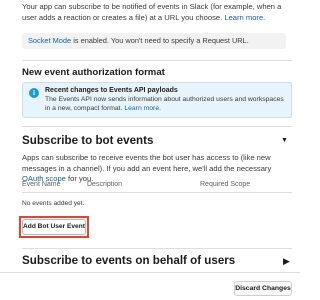 Image resolution: width=320 pixels, height=300 pixels. Describe the element at coordinates (263, 288) in the screenshot. I see `discard-changes-button: Discard Changes` at that location.